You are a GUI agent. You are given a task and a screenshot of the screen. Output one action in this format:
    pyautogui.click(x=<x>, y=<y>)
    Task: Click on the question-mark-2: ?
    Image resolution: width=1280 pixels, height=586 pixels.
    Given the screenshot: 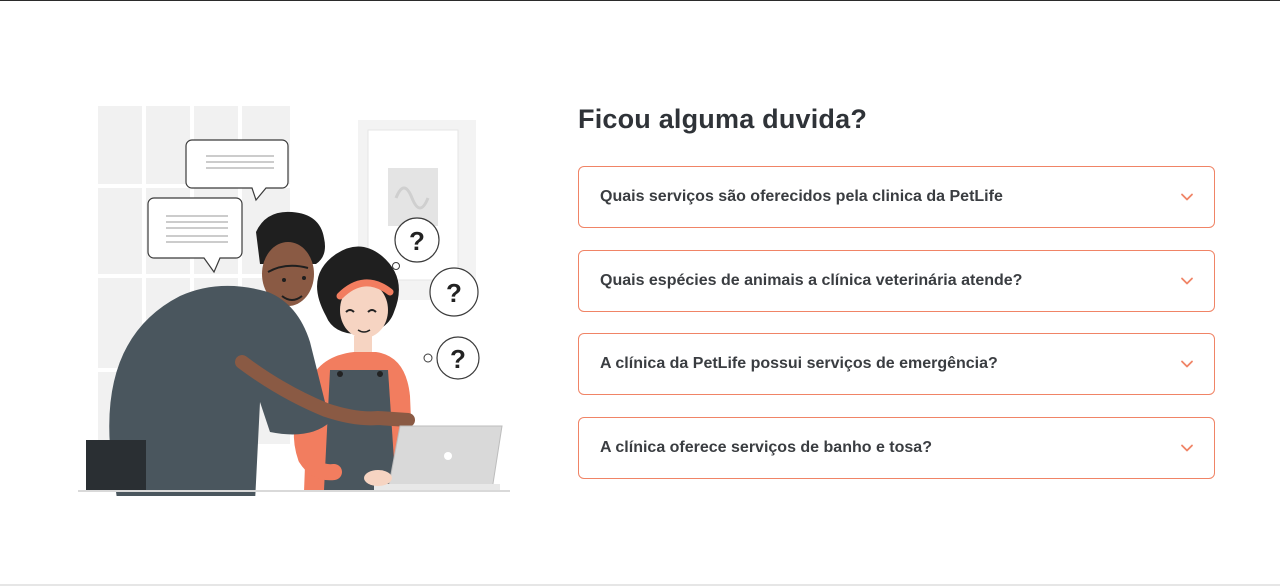 What is the action you would take?
    pyautogui.click(x=454, y=293)
    